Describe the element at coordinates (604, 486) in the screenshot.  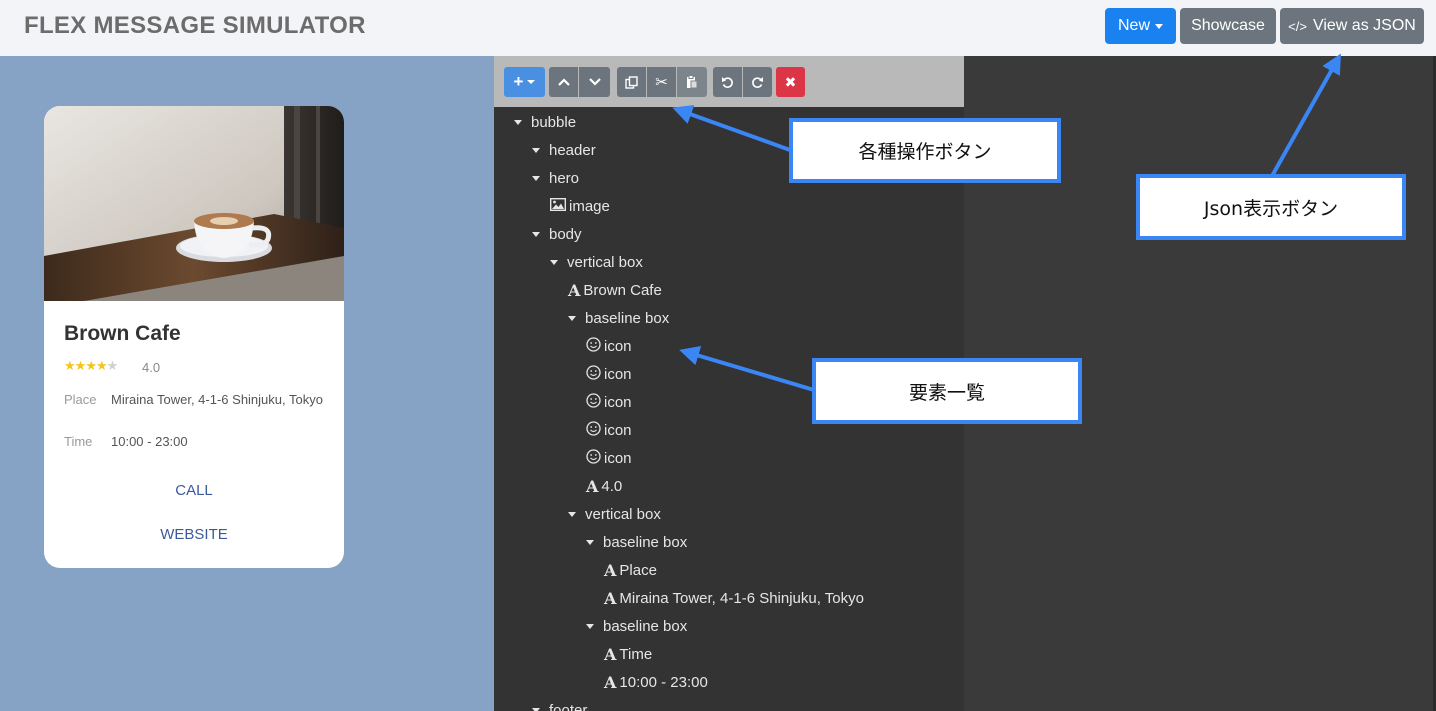
I see `tree-node-text: A 4.0` at that location.